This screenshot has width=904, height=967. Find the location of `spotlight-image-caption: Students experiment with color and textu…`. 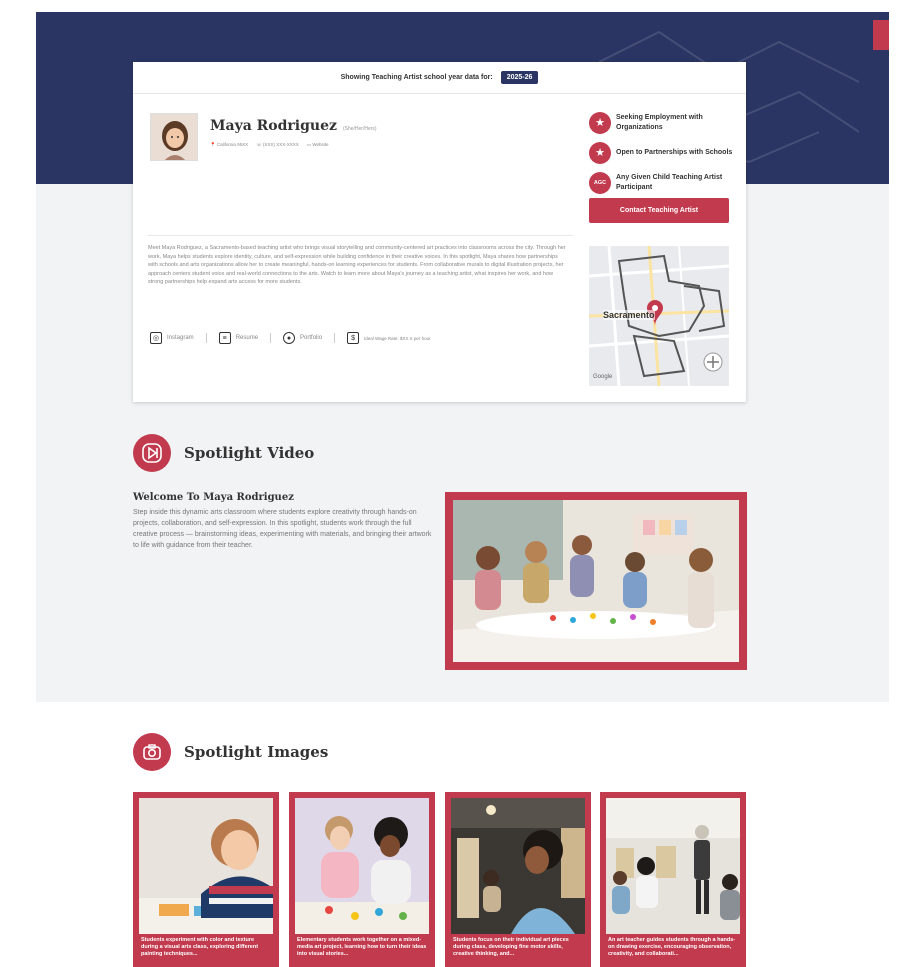

spotlight-image-caption: Students experiment with color and textu… is located at coordinates (200, 947).